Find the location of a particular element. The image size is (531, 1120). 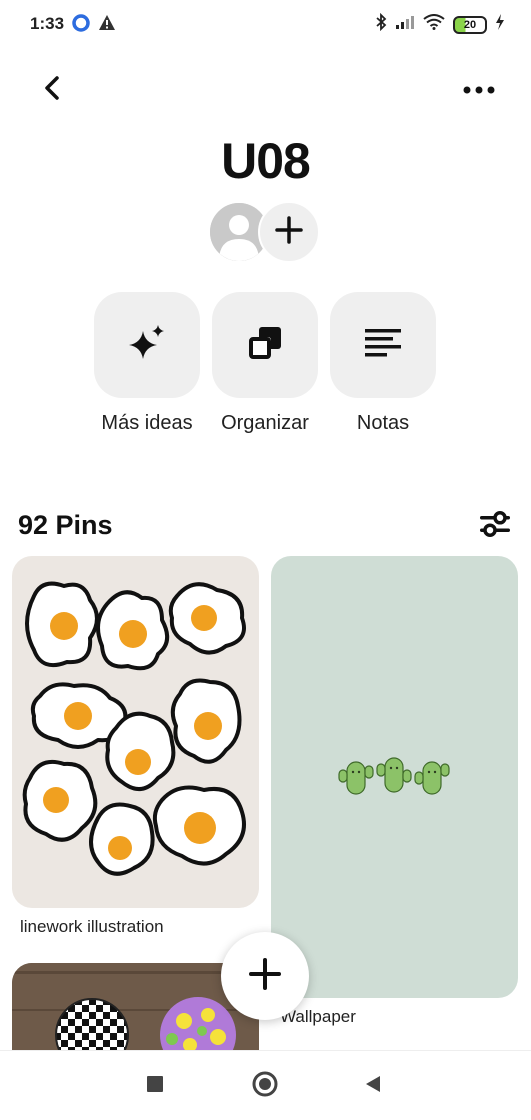

square-icon is located at coordinates (155, 1086).